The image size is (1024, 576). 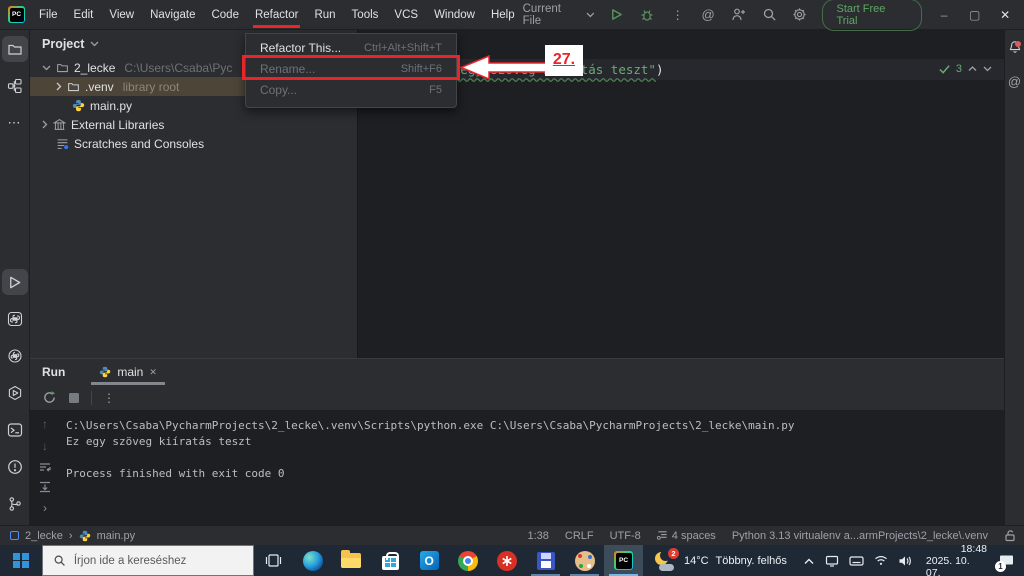 What do you see at coordinates (15, 504) in the screenshot?
I see `version-control-tool-button` at bounding box center [15, 504].